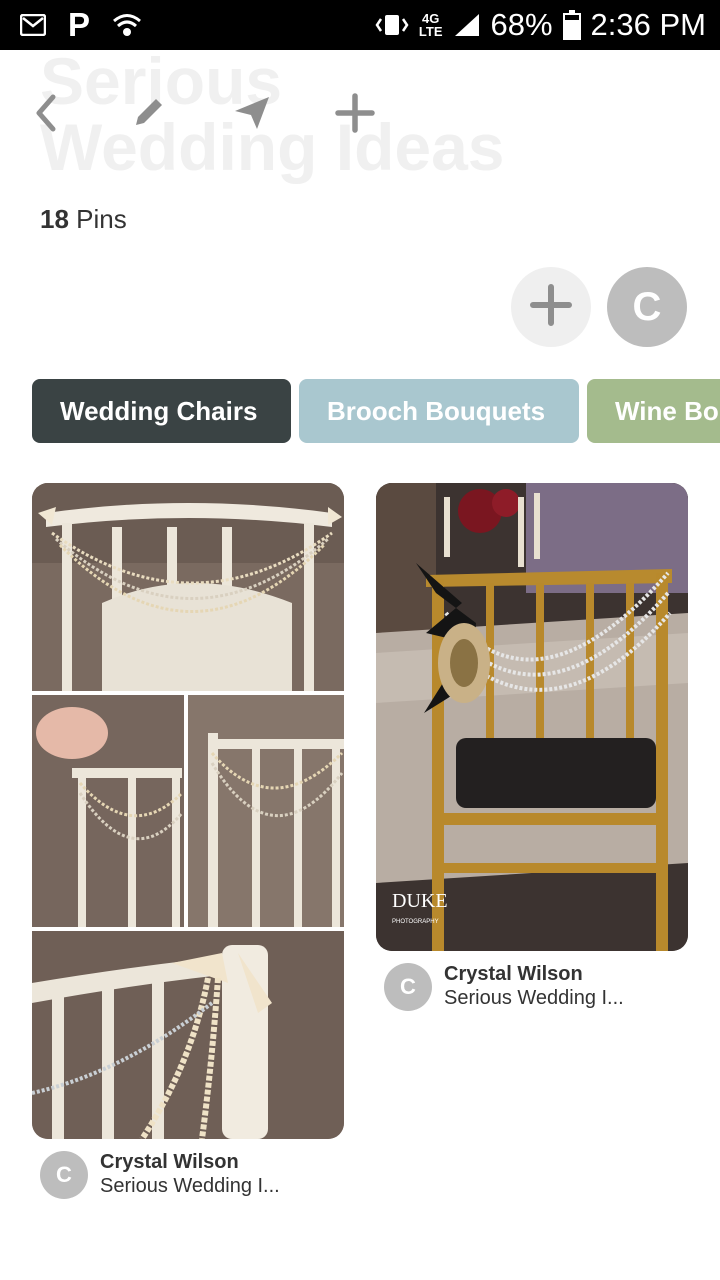  What do you see at coordinates (647, 307) in the screenshot?
I see `collaborator-avatar: C` at bounding box center [647, 307].